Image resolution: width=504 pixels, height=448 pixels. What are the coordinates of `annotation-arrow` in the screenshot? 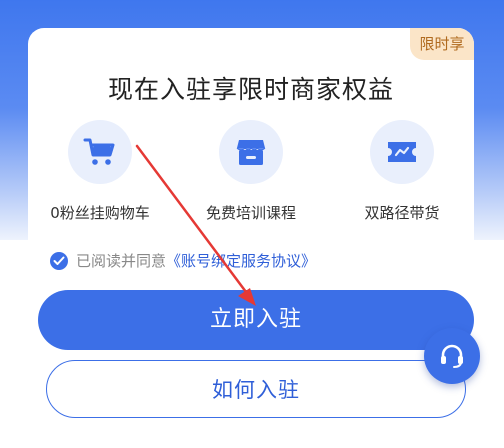 It's located at (195, 225).